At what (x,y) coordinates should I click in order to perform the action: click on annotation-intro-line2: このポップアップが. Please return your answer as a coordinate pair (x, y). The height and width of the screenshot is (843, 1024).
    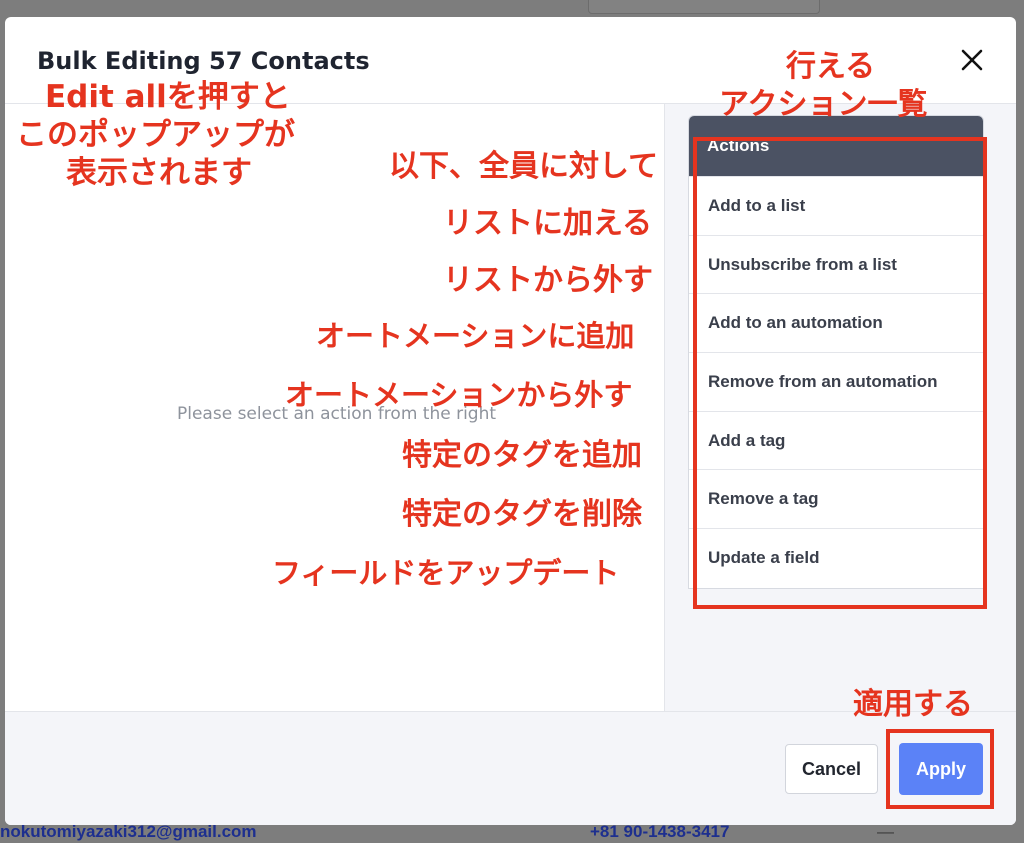
    Looking at the image, I should click on (155, 135).